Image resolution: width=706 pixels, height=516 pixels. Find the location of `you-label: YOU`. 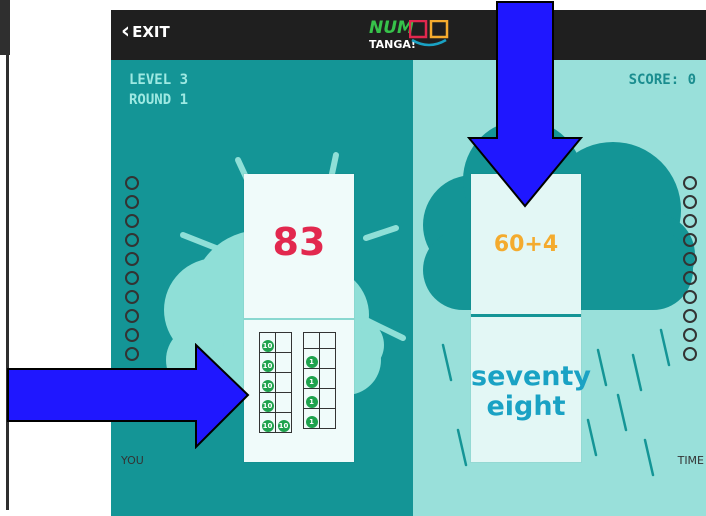

you-label: YOU is located at coordinates (132, 460).